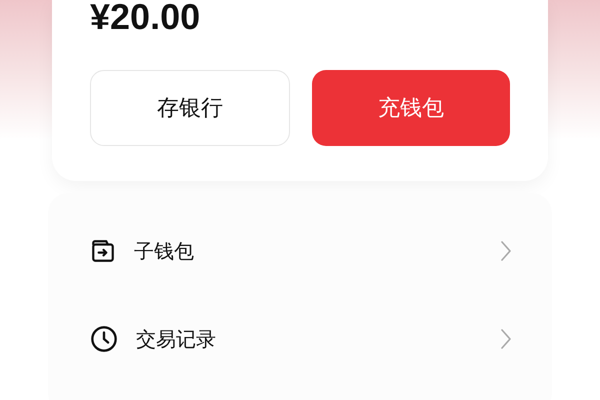 The height and width of the screenshot is (400, 600). I want to click on recharge-button: 充钱包, so click(411, 108).